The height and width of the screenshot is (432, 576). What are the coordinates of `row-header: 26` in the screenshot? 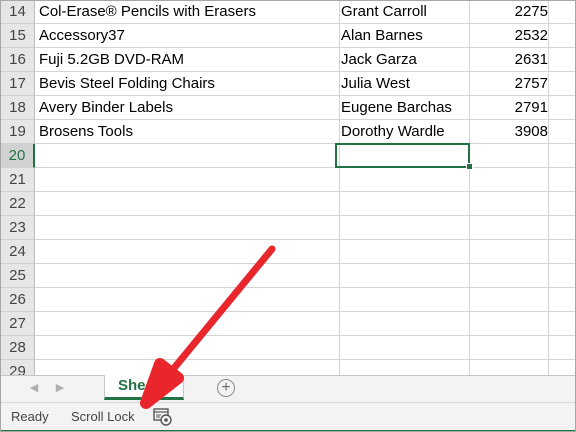 It's located at (18, 300).